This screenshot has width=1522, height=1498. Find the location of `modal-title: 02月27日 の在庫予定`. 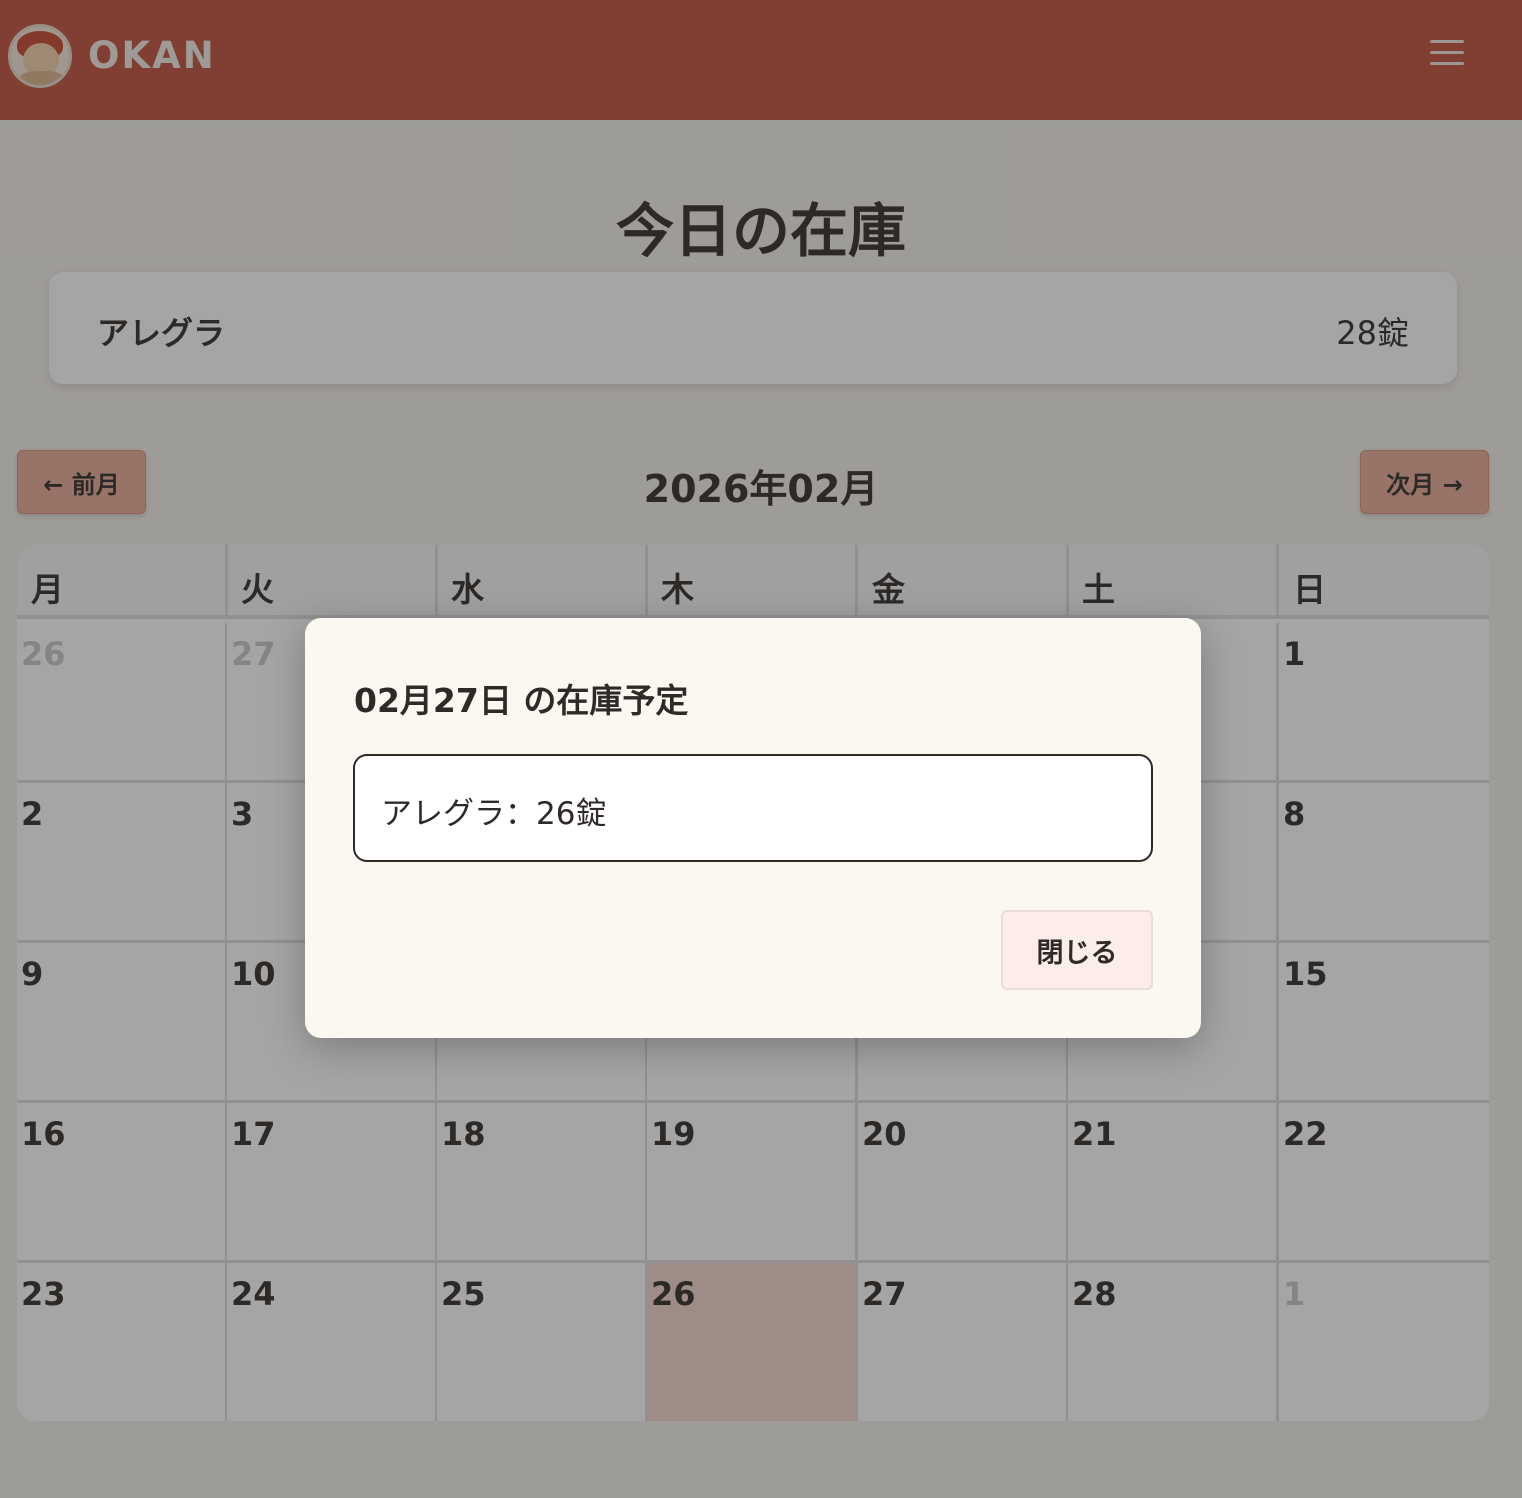

modal-title: 02月27日 の在庫予定 is located at coordinates (521, 700).